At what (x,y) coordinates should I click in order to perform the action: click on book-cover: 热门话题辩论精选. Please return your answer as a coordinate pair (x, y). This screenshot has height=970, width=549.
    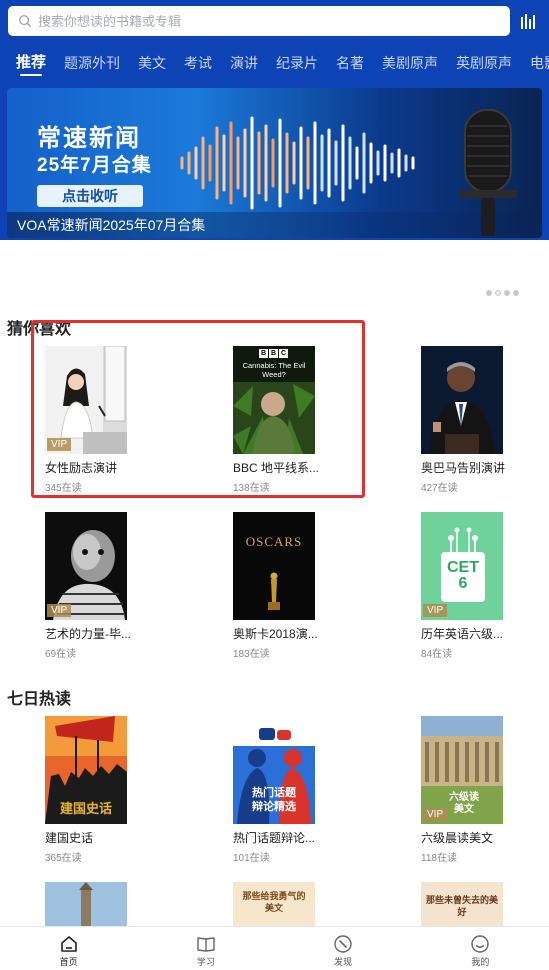
    Looking at the image, I should click on (274, 770).